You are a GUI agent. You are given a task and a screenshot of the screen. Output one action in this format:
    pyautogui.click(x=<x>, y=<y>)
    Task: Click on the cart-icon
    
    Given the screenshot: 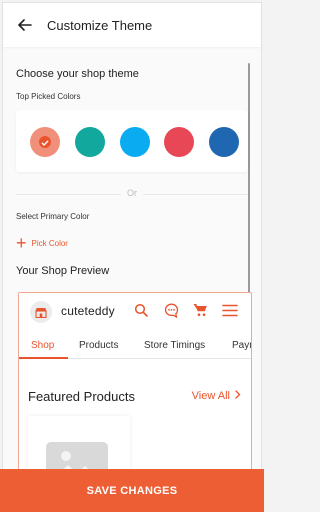 What is the action you would take?
    pyautogui.click(x=200, y=310)
    